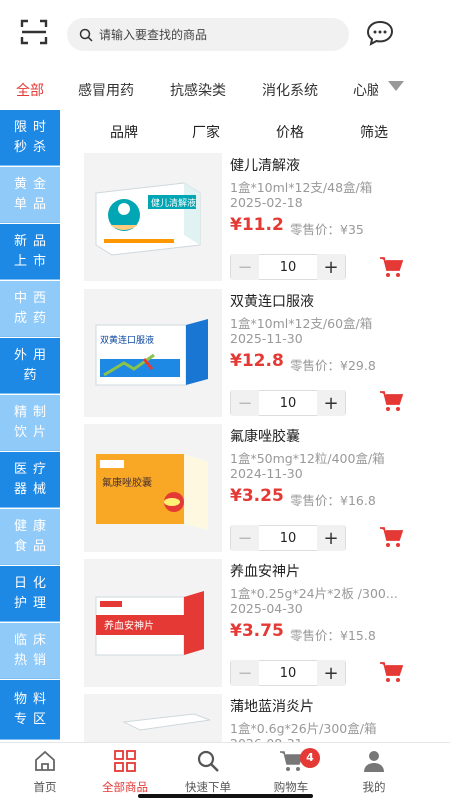  I want to click on product-expiry: 2025-11-30, so click(266, 338).